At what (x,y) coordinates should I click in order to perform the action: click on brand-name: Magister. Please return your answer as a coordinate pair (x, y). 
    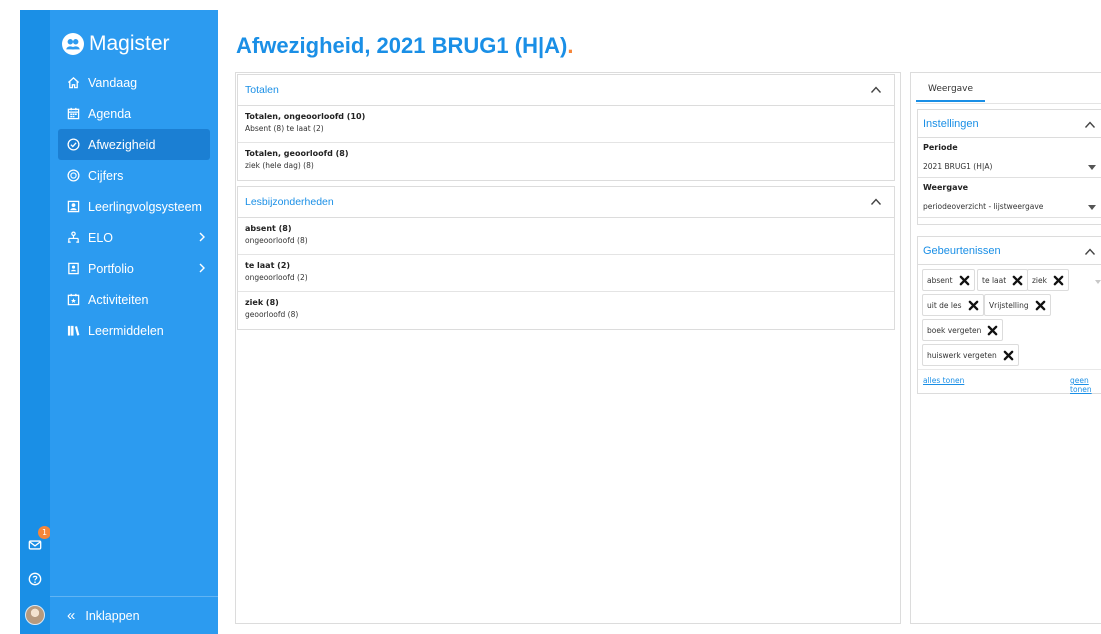
    Looking at the image, I should click on (129, 43).